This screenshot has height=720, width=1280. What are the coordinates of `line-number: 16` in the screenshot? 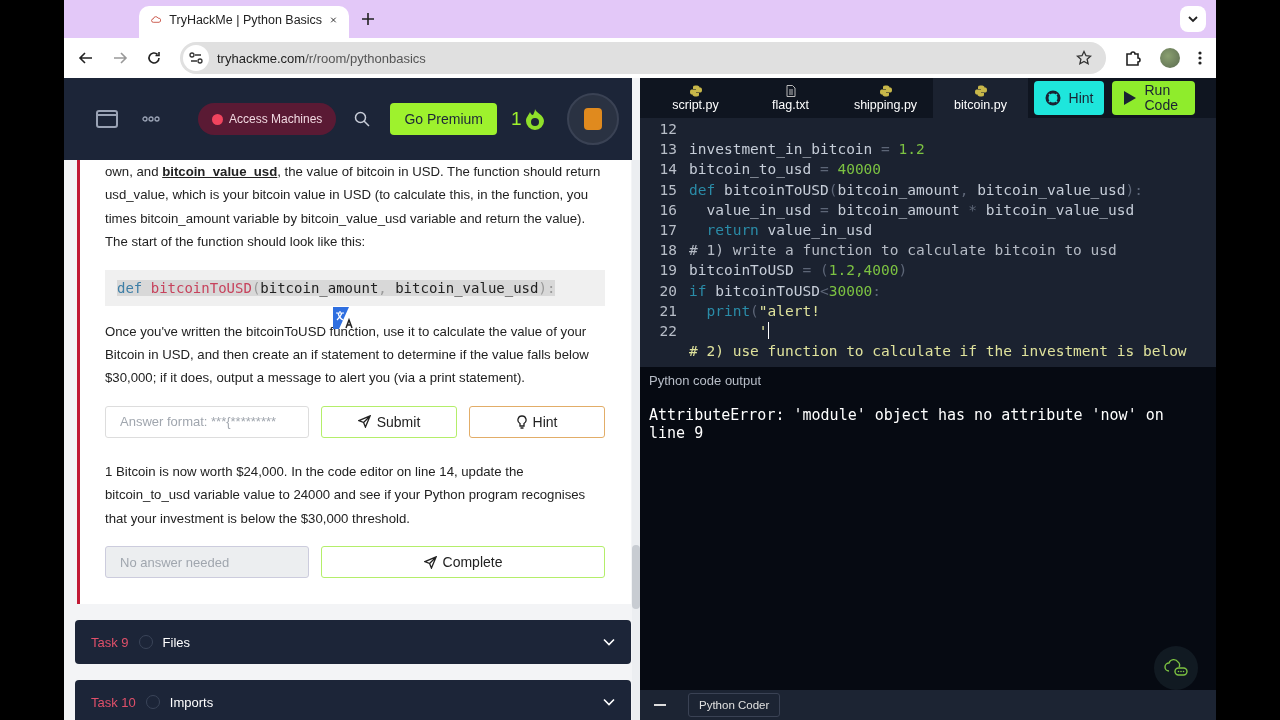 It's located at (668, 210).